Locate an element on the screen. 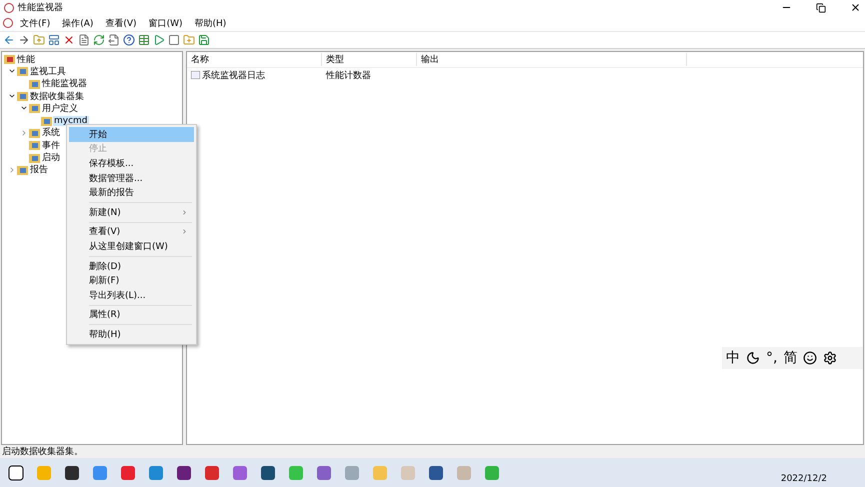  menu-item: 最新的报告 is located at coordinates (131, 192).